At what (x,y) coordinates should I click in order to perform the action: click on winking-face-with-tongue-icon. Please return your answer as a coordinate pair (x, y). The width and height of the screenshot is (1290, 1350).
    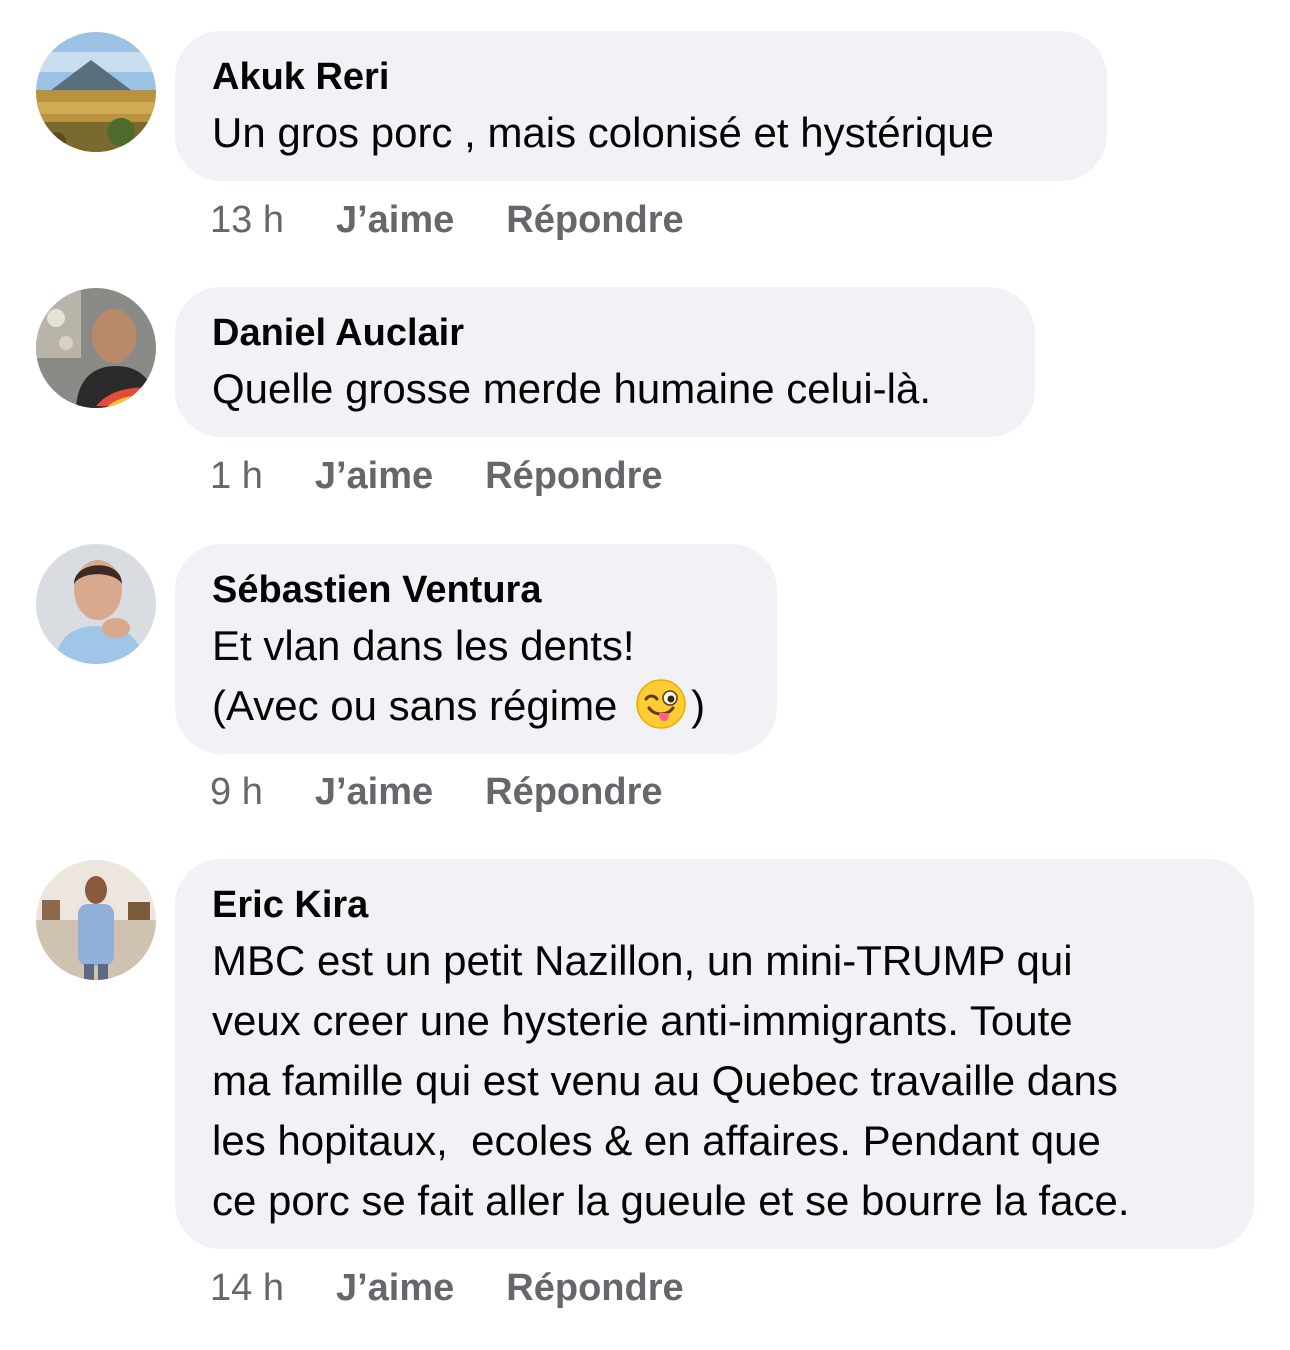
    Looking at the image, I should click on (661, 704).